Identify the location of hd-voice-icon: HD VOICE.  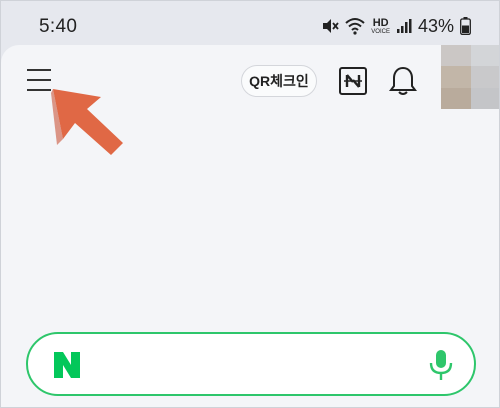
(380, 25).